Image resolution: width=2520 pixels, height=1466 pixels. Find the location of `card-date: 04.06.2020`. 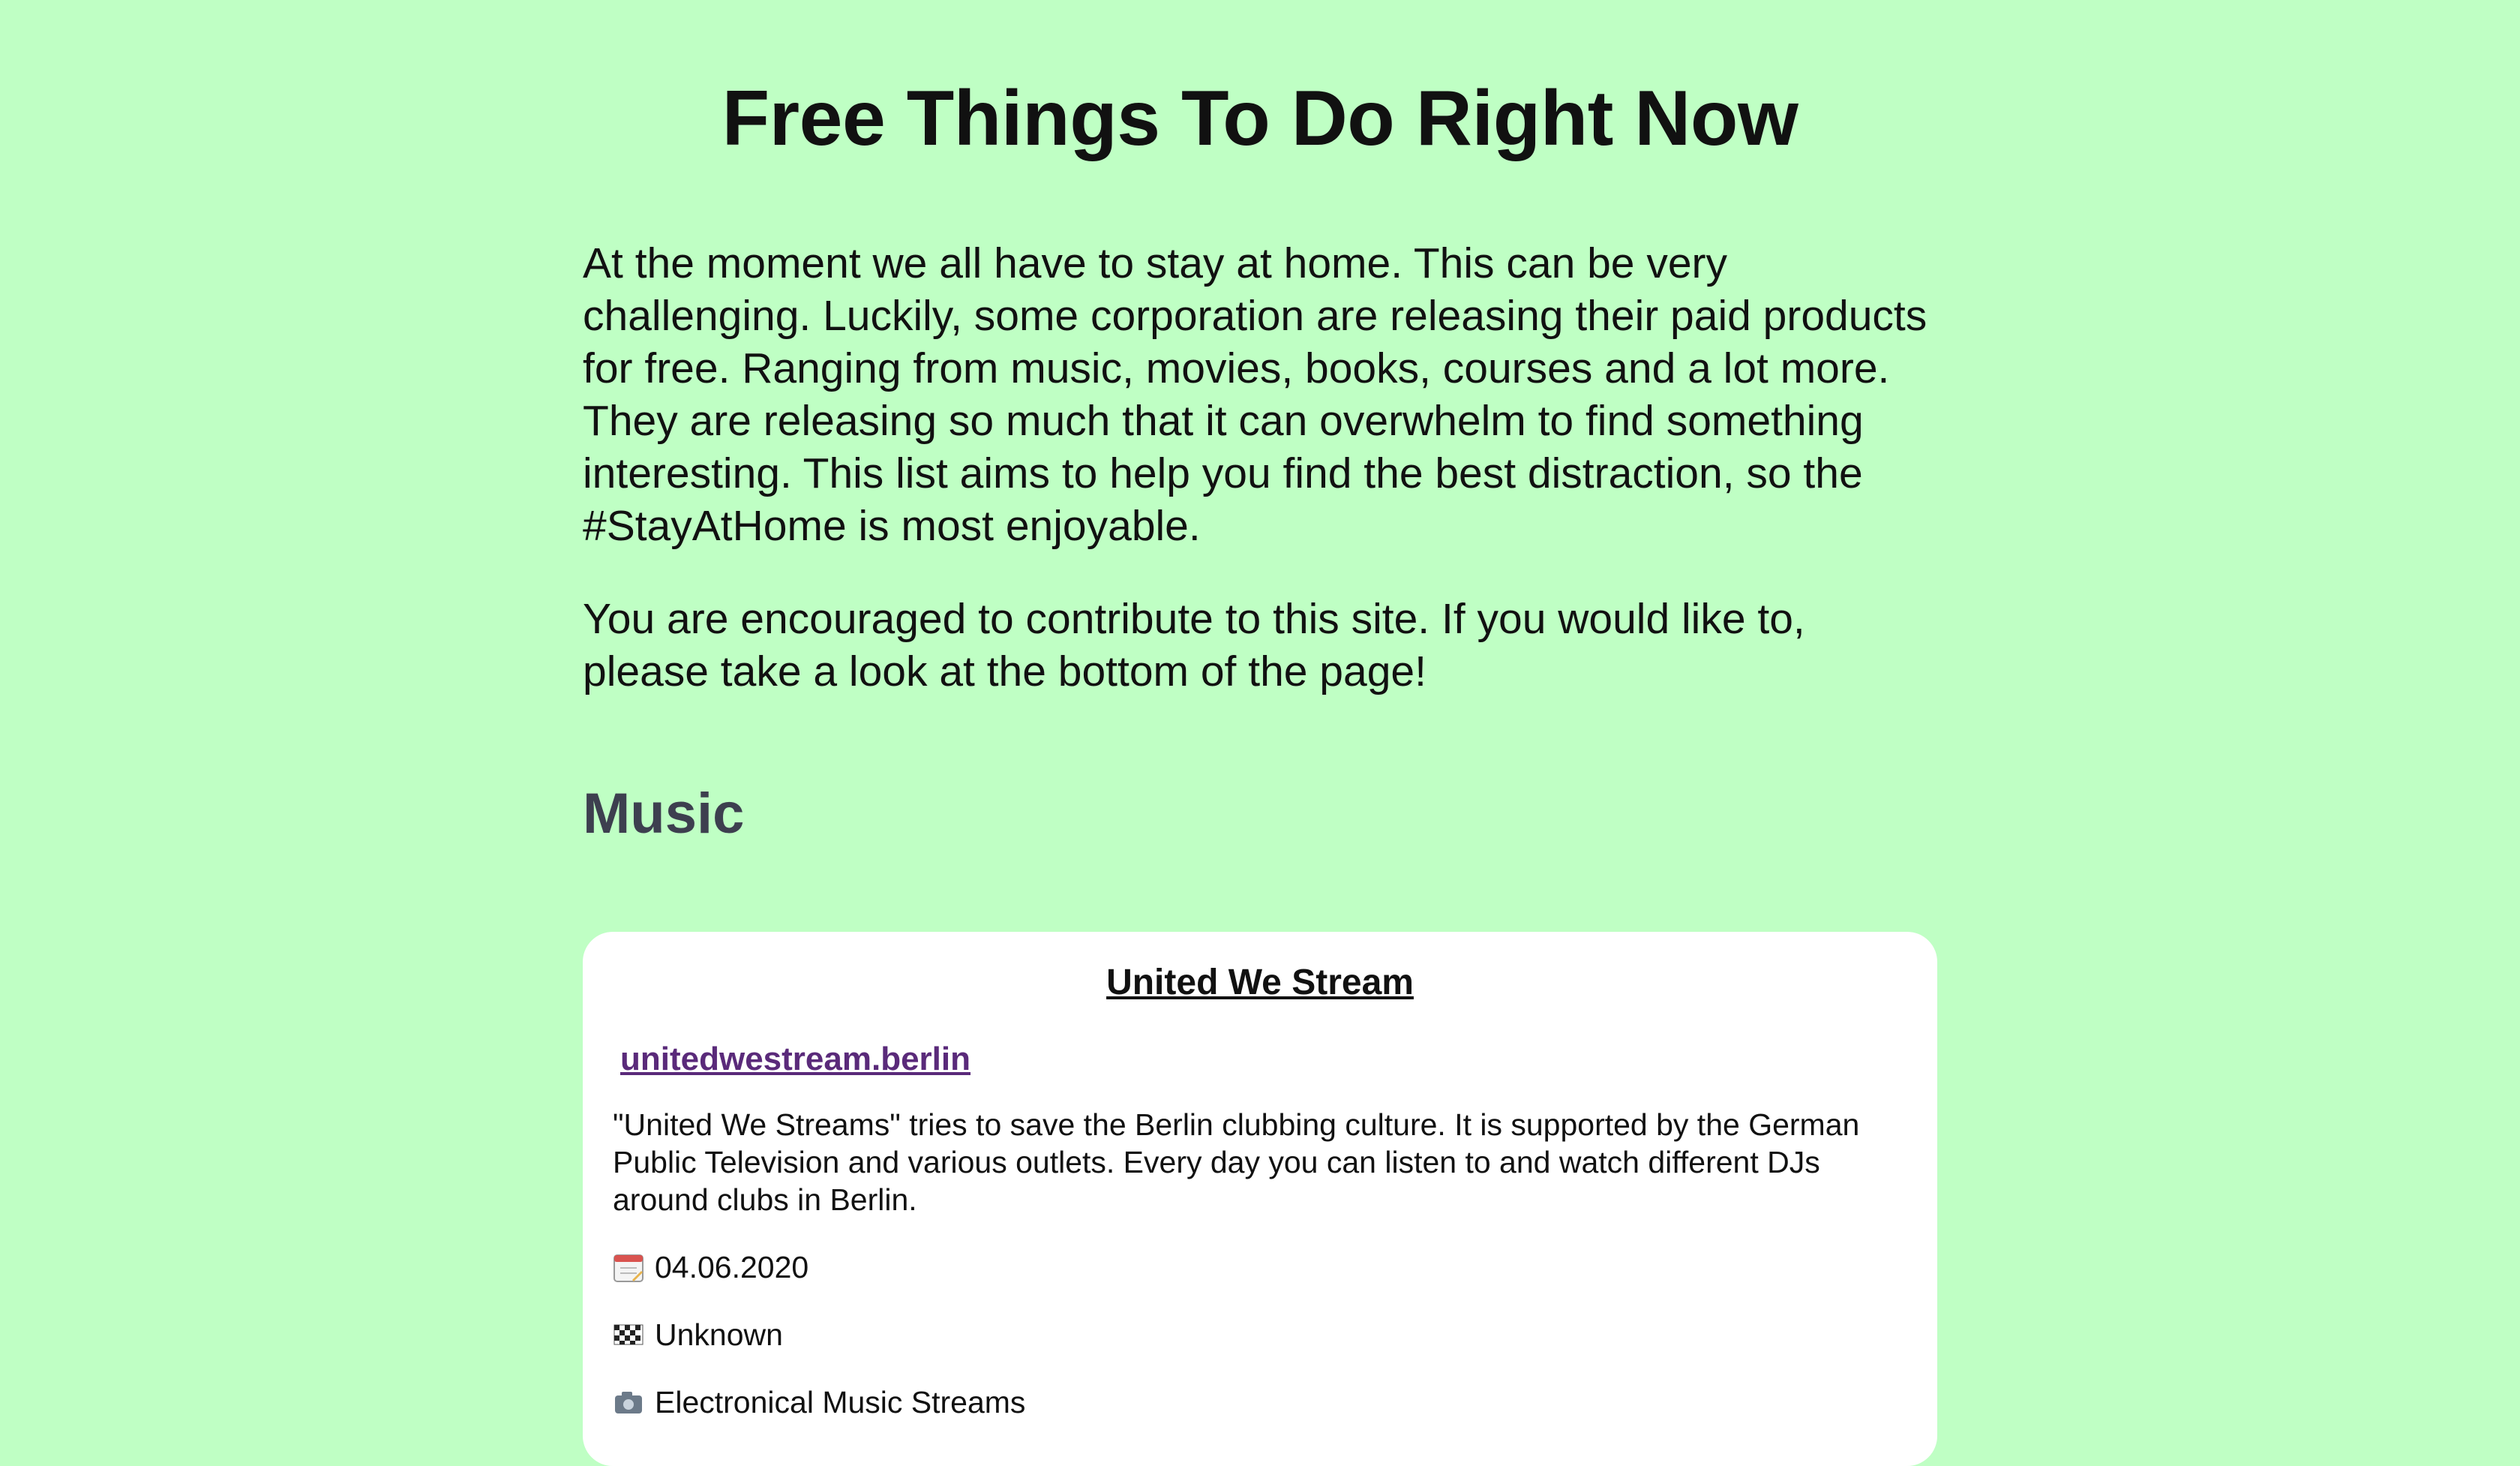

card-date: 04.06.2020 is located at coordinates (732, 1267).